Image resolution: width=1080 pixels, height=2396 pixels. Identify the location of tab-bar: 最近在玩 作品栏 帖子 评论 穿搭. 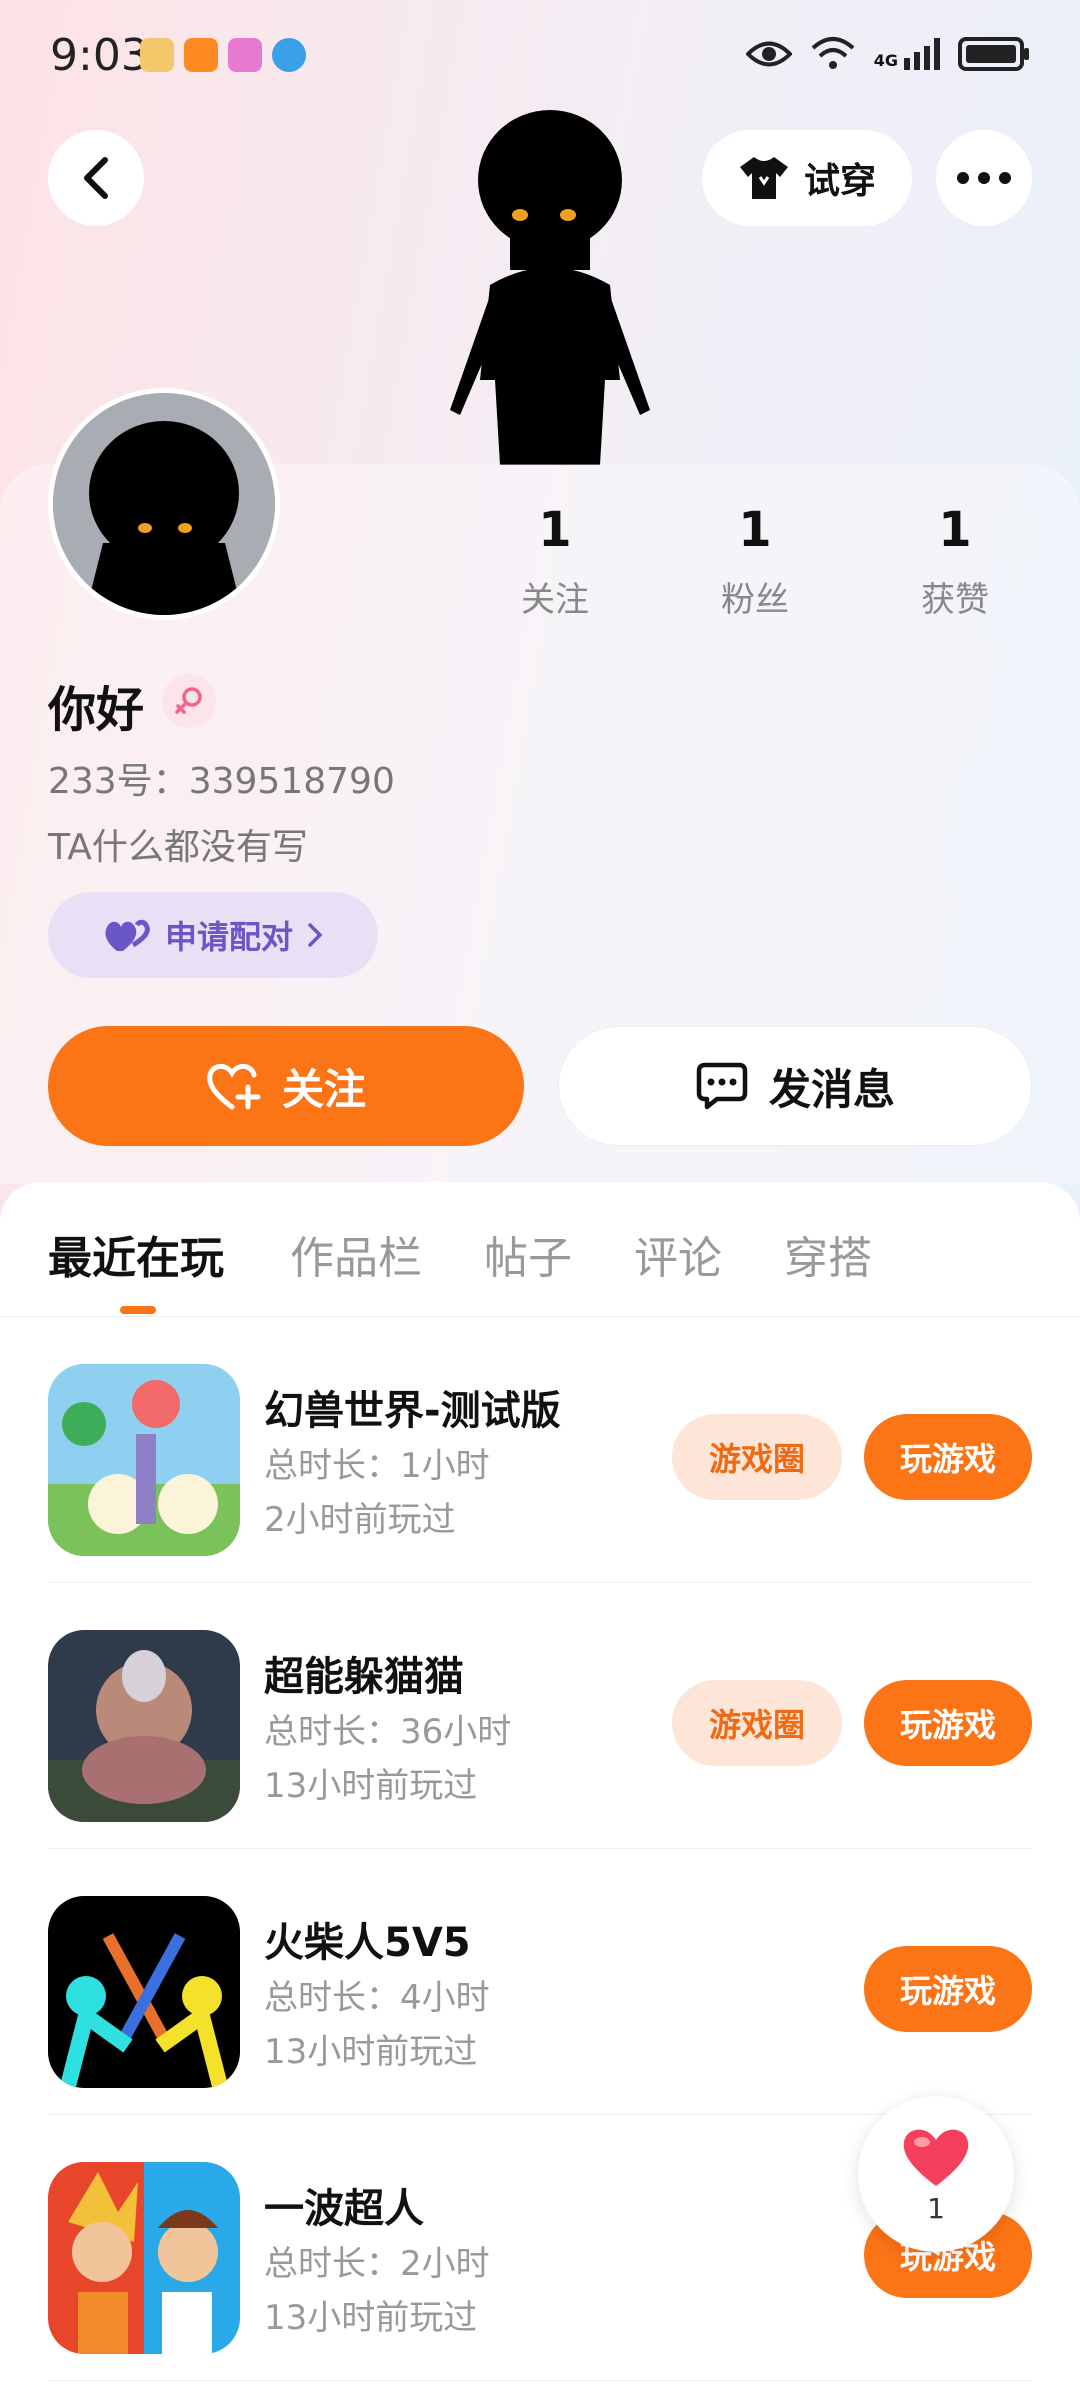
(540, 1249).